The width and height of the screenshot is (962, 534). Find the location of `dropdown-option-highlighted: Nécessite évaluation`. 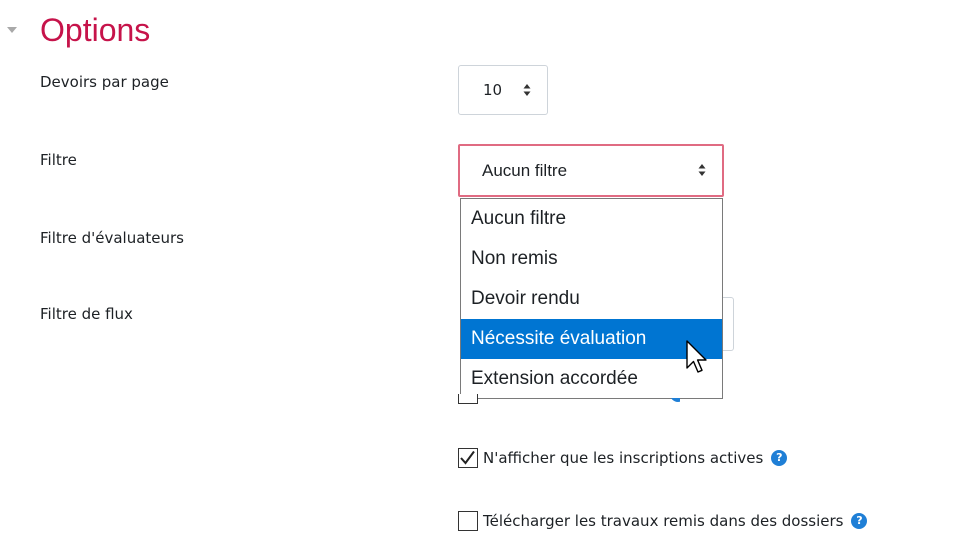

dropdown-option-highlighted: Nécessite évaluation is located at coordinates (591, 339).